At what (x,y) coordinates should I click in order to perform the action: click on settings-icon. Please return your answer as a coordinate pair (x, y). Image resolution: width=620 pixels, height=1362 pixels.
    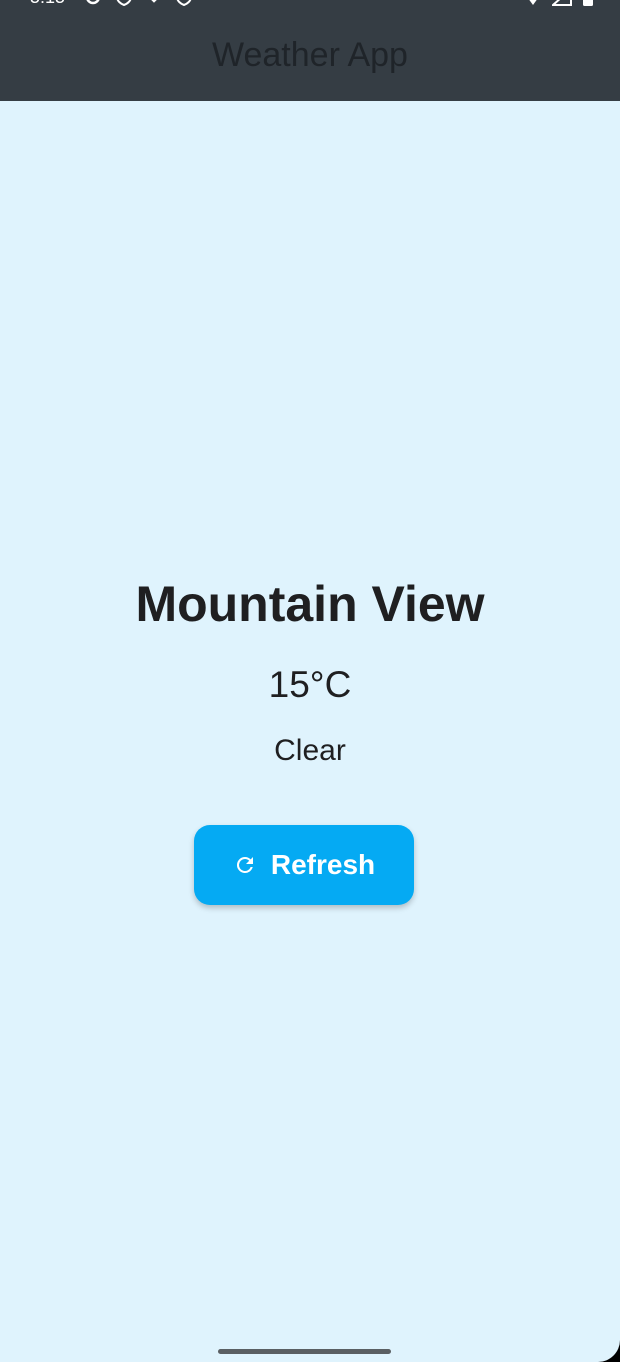
    Looking at the image, I should click on (93, 3).